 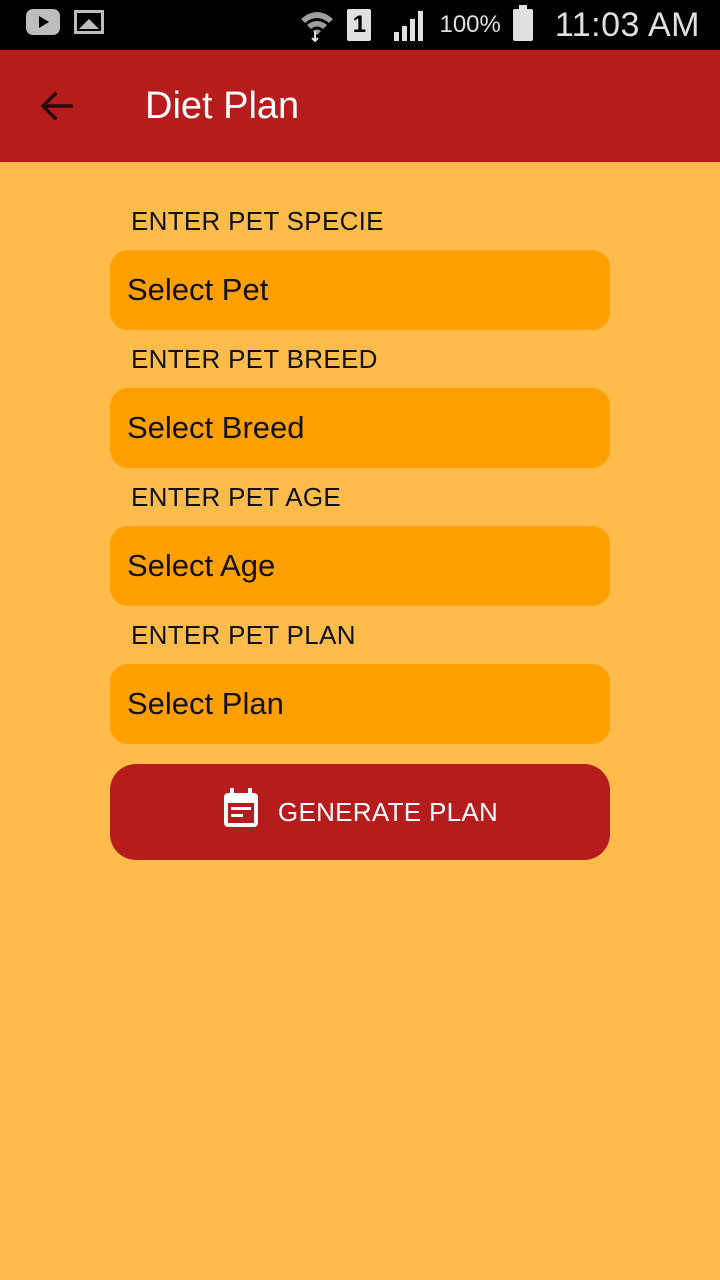 What do you see at coordinates (388, 811) in the screenshot?
I see `generate-plan-label: GENERATE PLAN` at bounding box center [388, 811].